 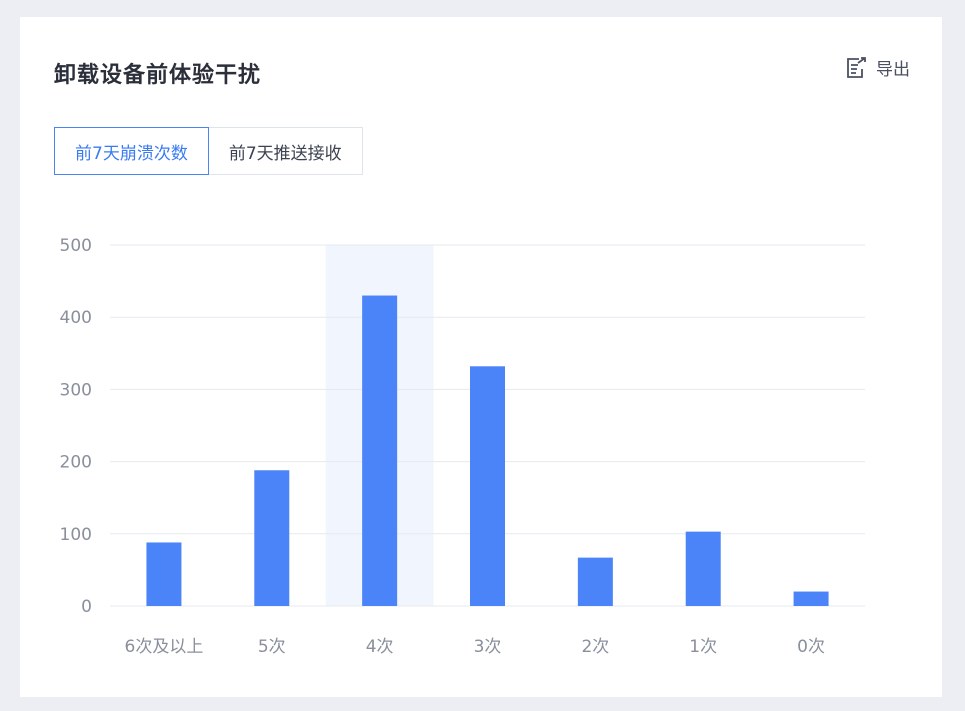 What do you see at coordinates (488, 647) in the screenshot?
I see `x-tick-label: 3次` at bounding box center [488, 647].